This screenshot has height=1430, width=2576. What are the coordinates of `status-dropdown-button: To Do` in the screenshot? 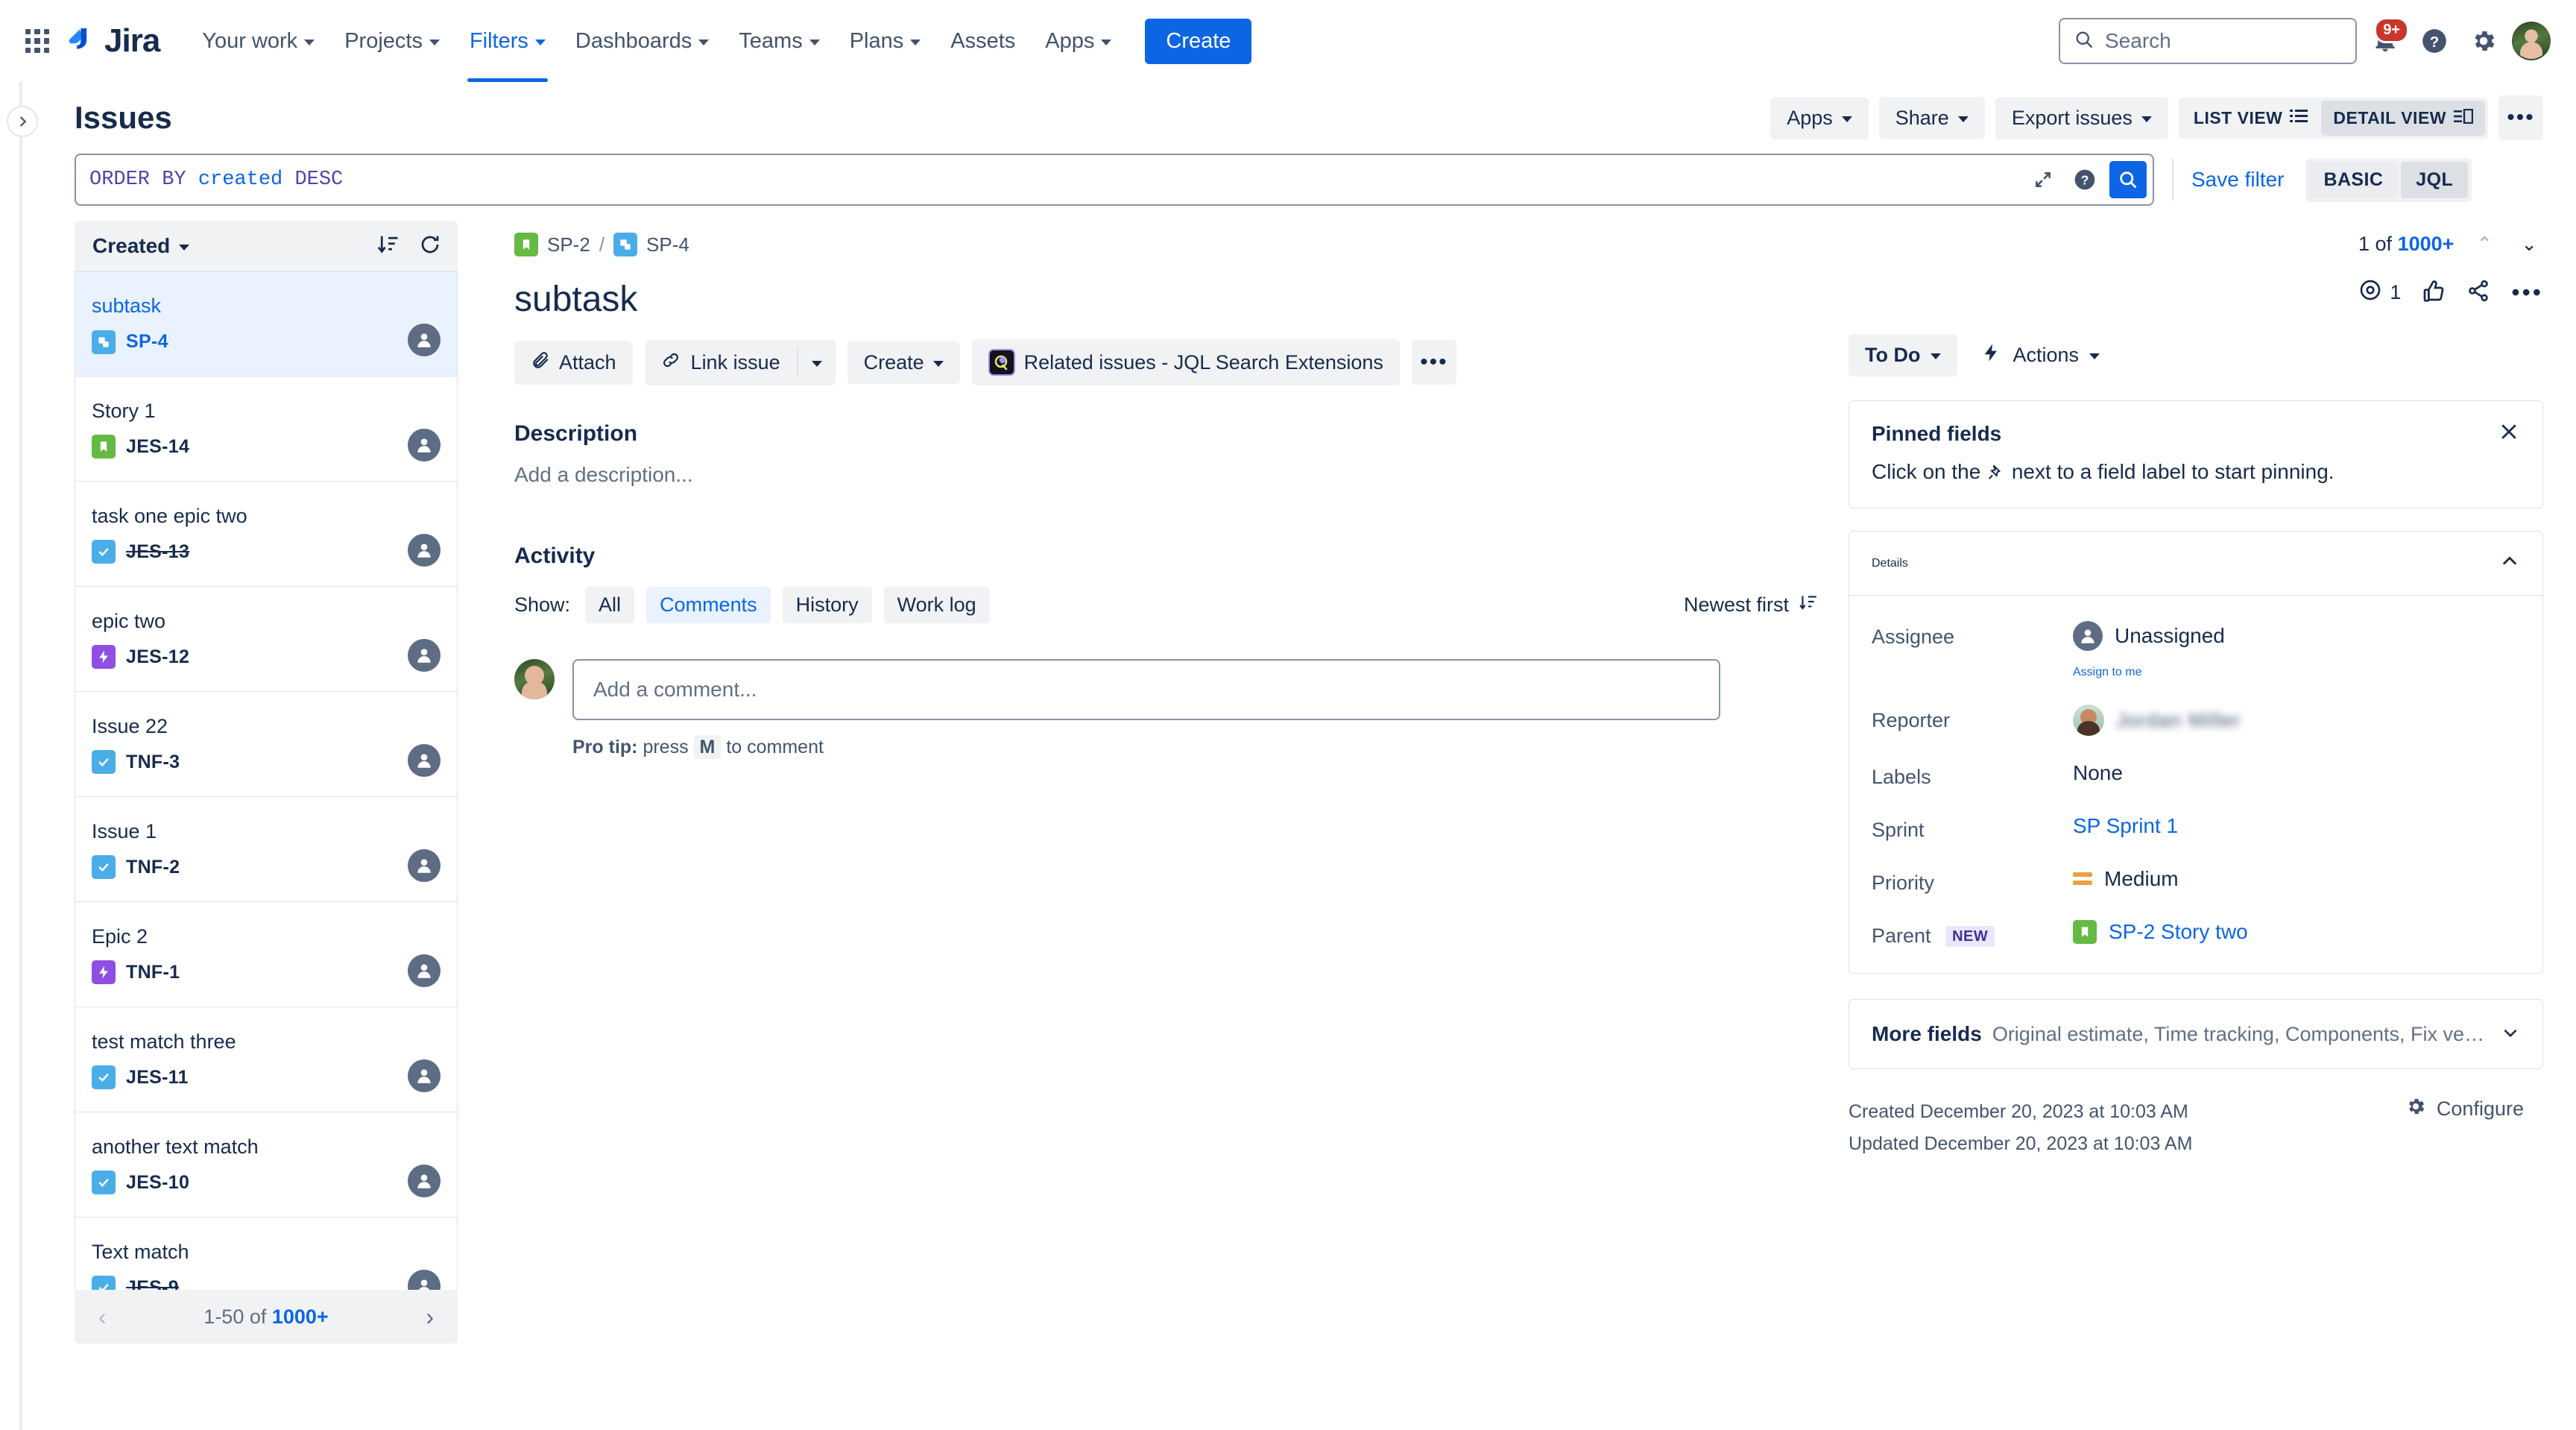 It's located at (1903, 355).